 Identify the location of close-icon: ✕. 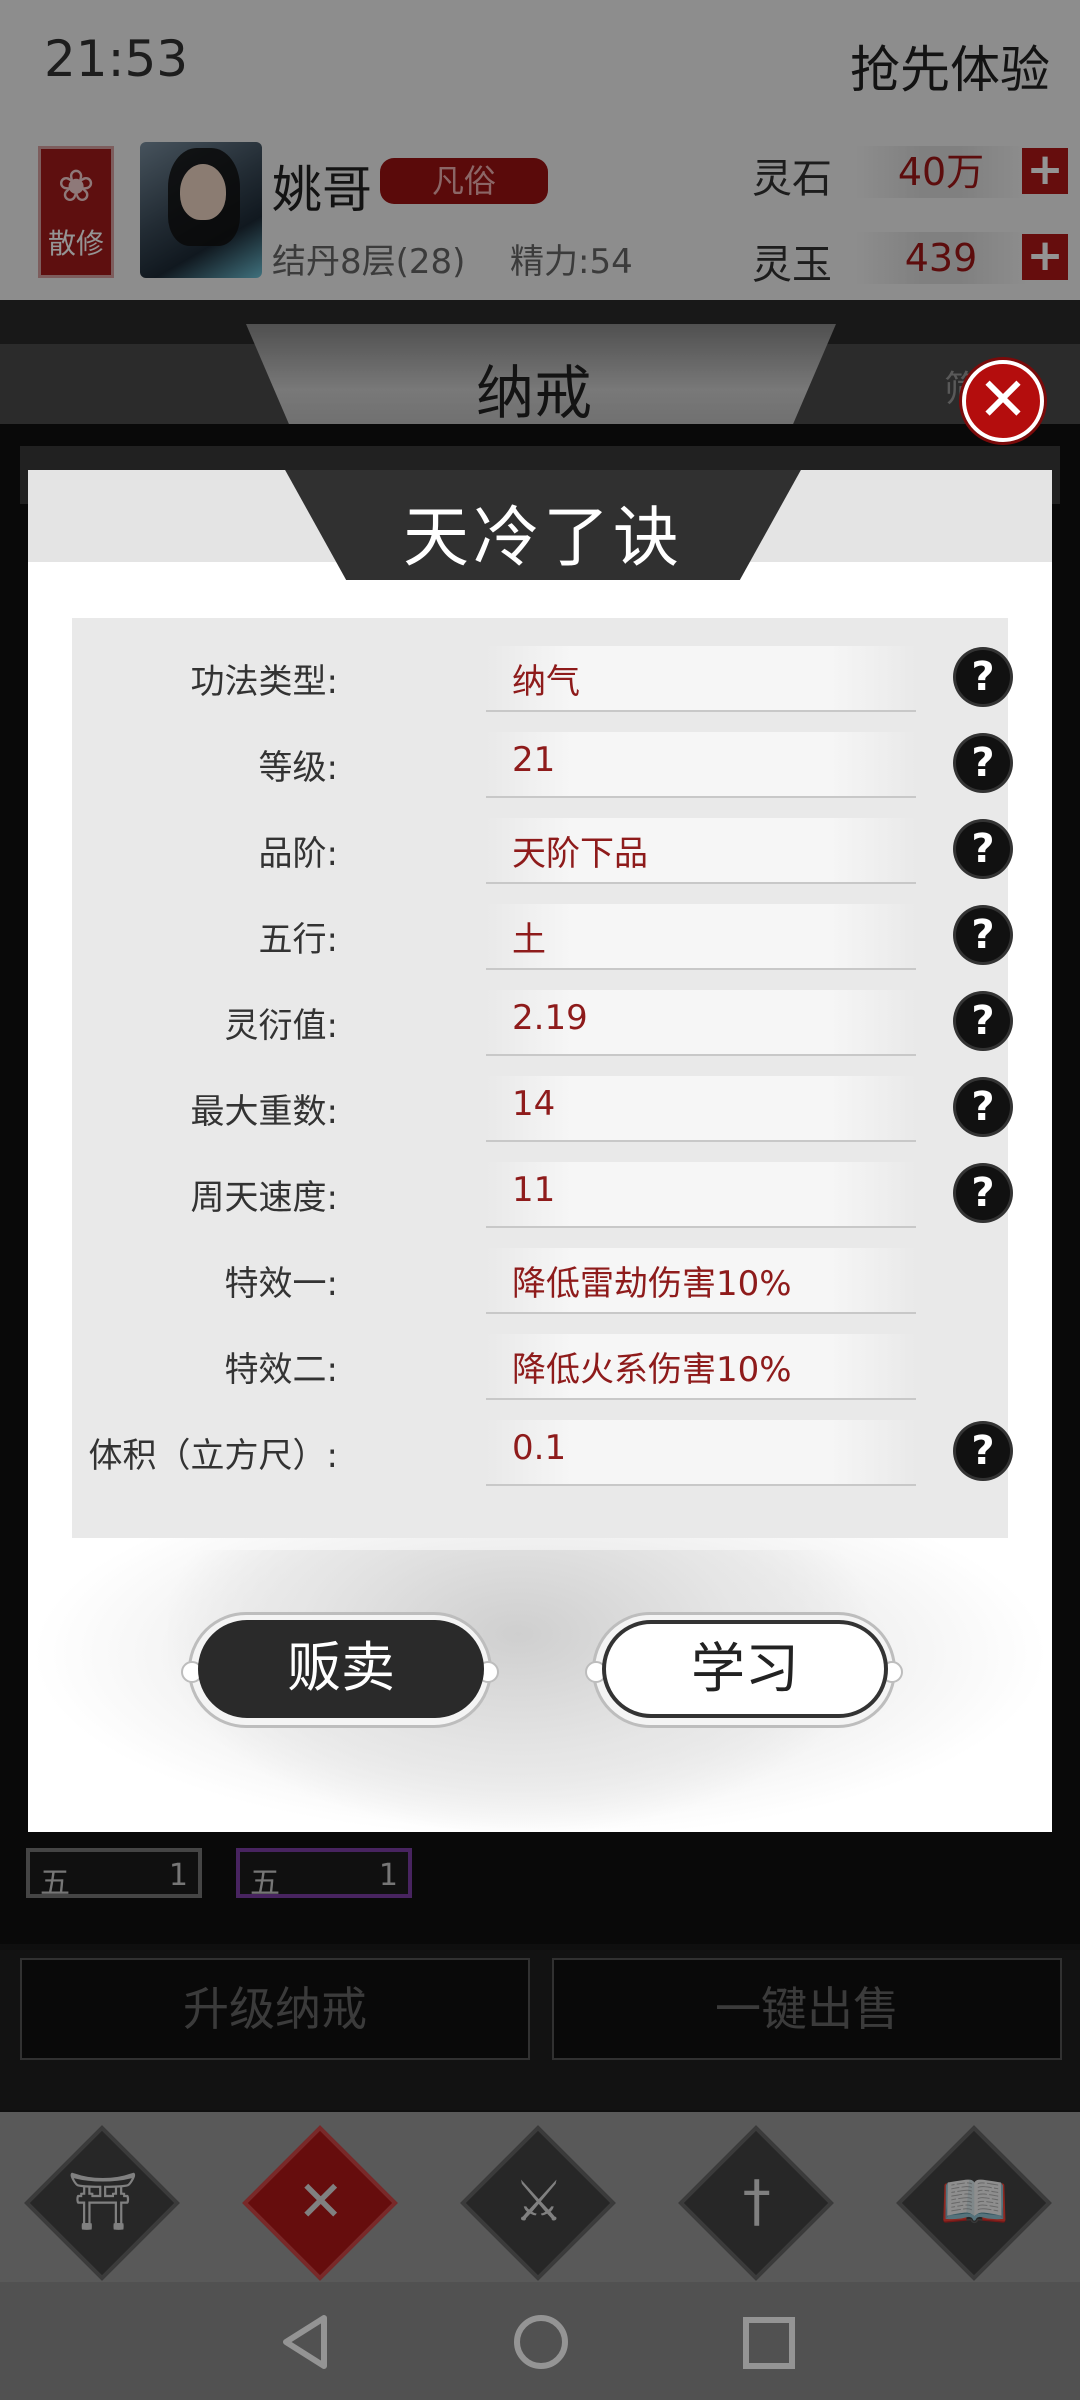
(1003, 401).